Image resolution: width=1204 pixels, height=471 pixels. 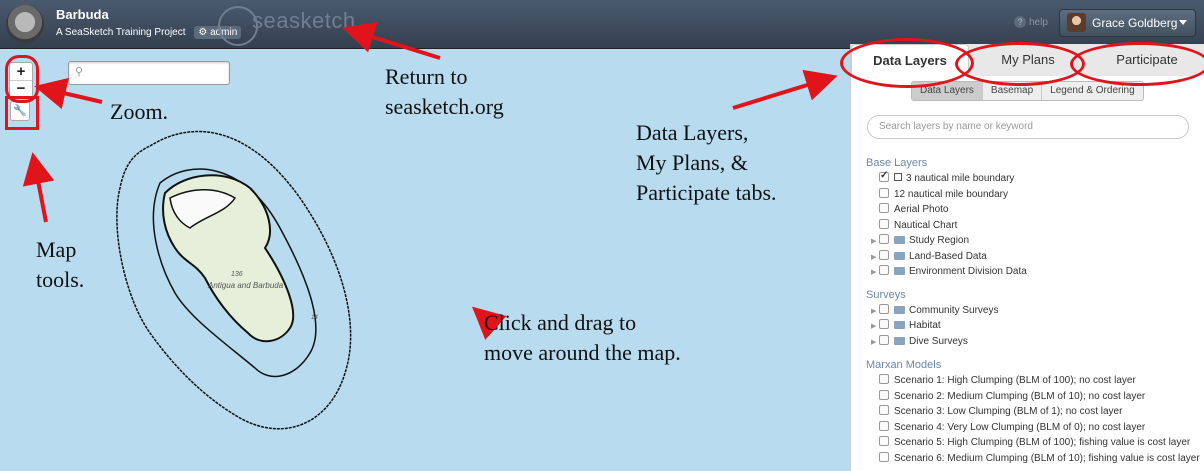 What do you see at coordinates (906, 326) in the screenshot?
I see `list-item: ▶ Habitat` at bounding box center [906, 326].